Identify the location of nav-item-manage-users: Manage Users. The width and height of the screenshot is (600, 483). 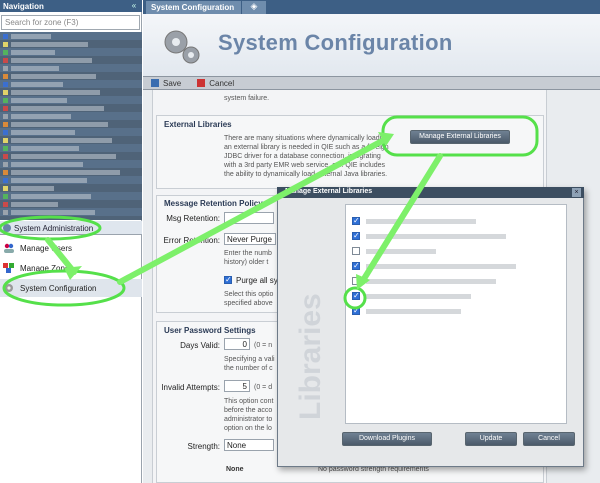
(71, 248).